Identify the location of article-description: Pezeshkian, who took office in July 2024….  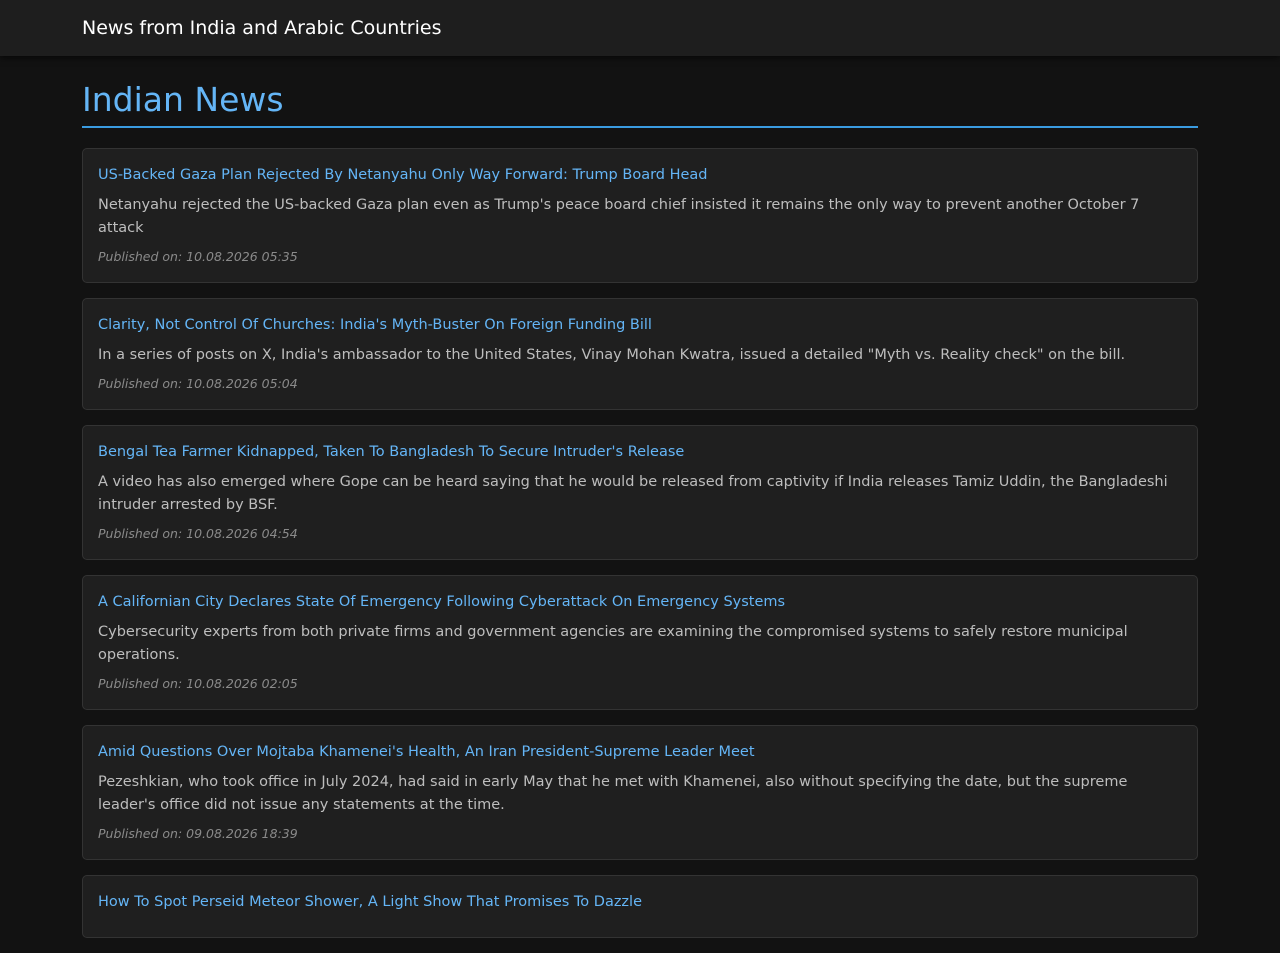
(613, 793).